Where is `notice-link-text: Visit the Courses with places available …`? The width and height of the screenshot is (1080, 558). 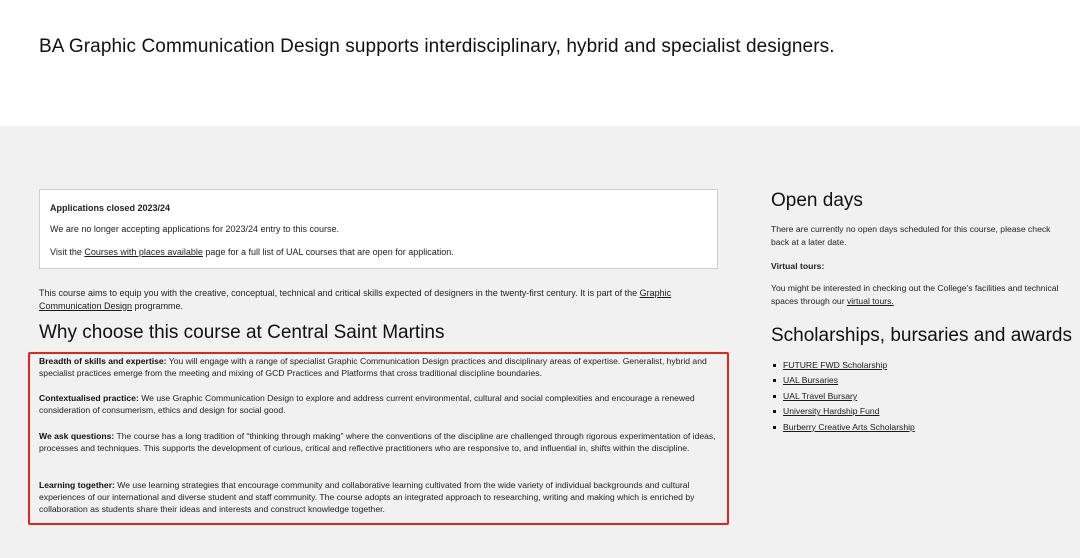
notice-link-text: Visit the Courses with places available … is located at coordinates (252, 252).